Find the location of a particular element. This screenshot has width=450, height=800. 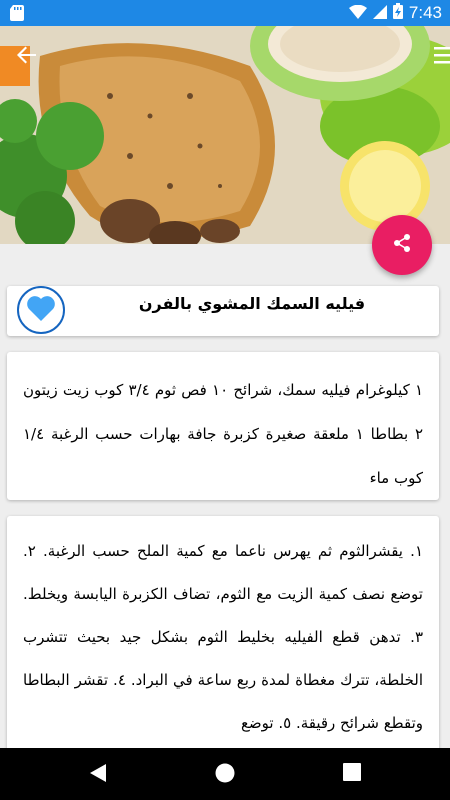

share-button is located at coordinates (402, 245).